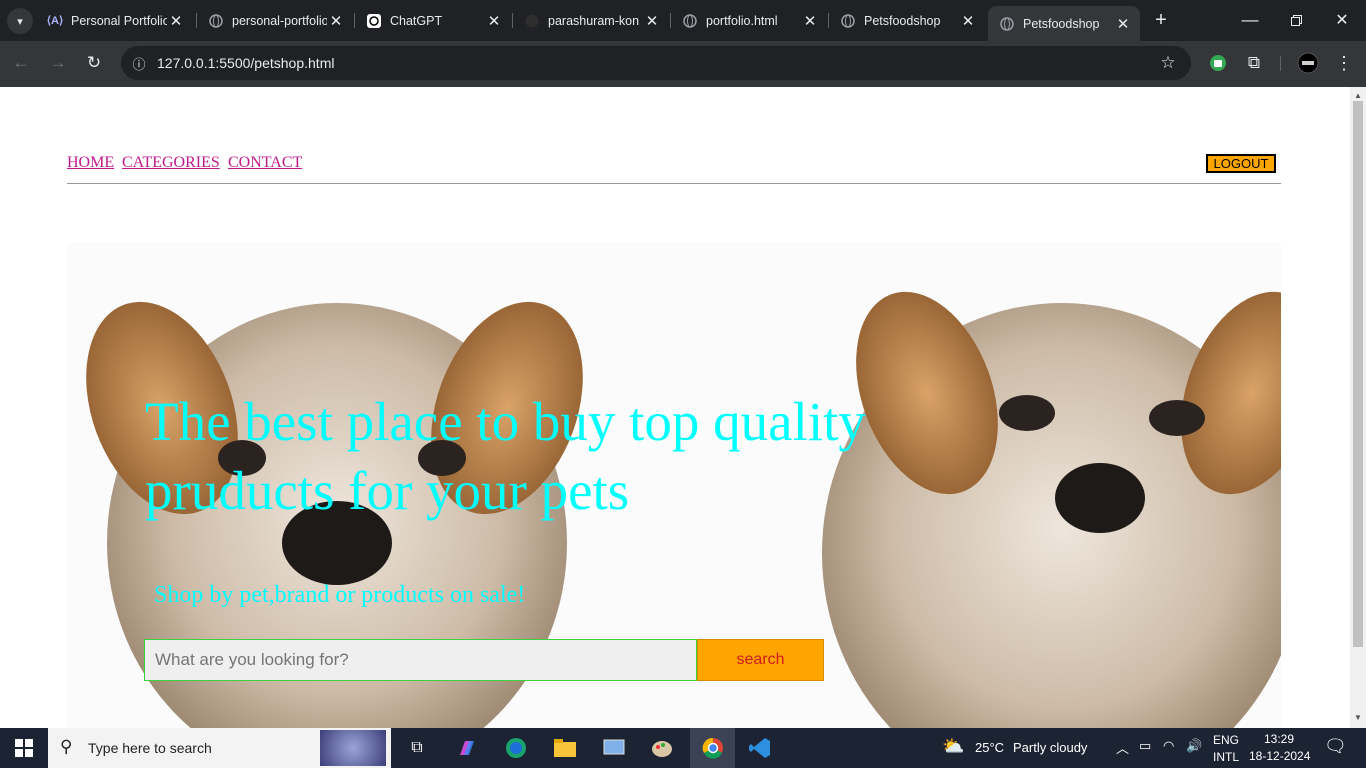 The image size is (1366, 768). Describe the element at coordinates (24, 748) in the screenshot. I see `windows-start-icon` at that location.